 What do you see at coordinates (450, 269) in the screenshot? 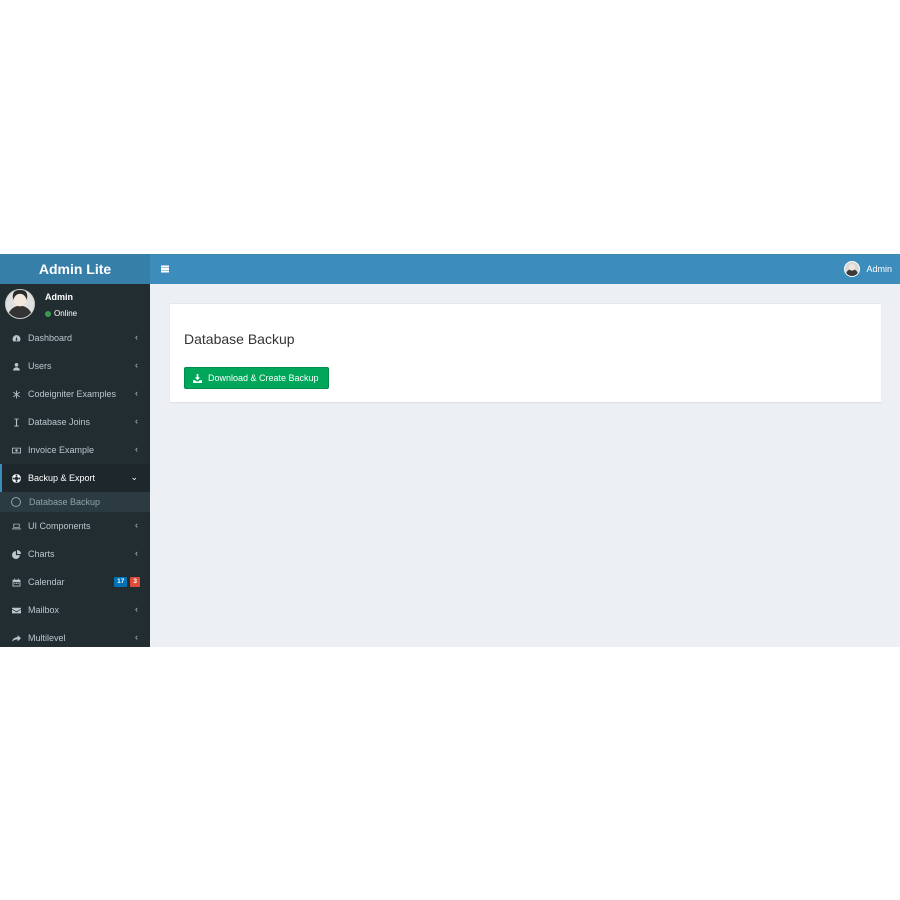
I see `top-header: Admin Lite Admin` at bounding box center [450, 269].